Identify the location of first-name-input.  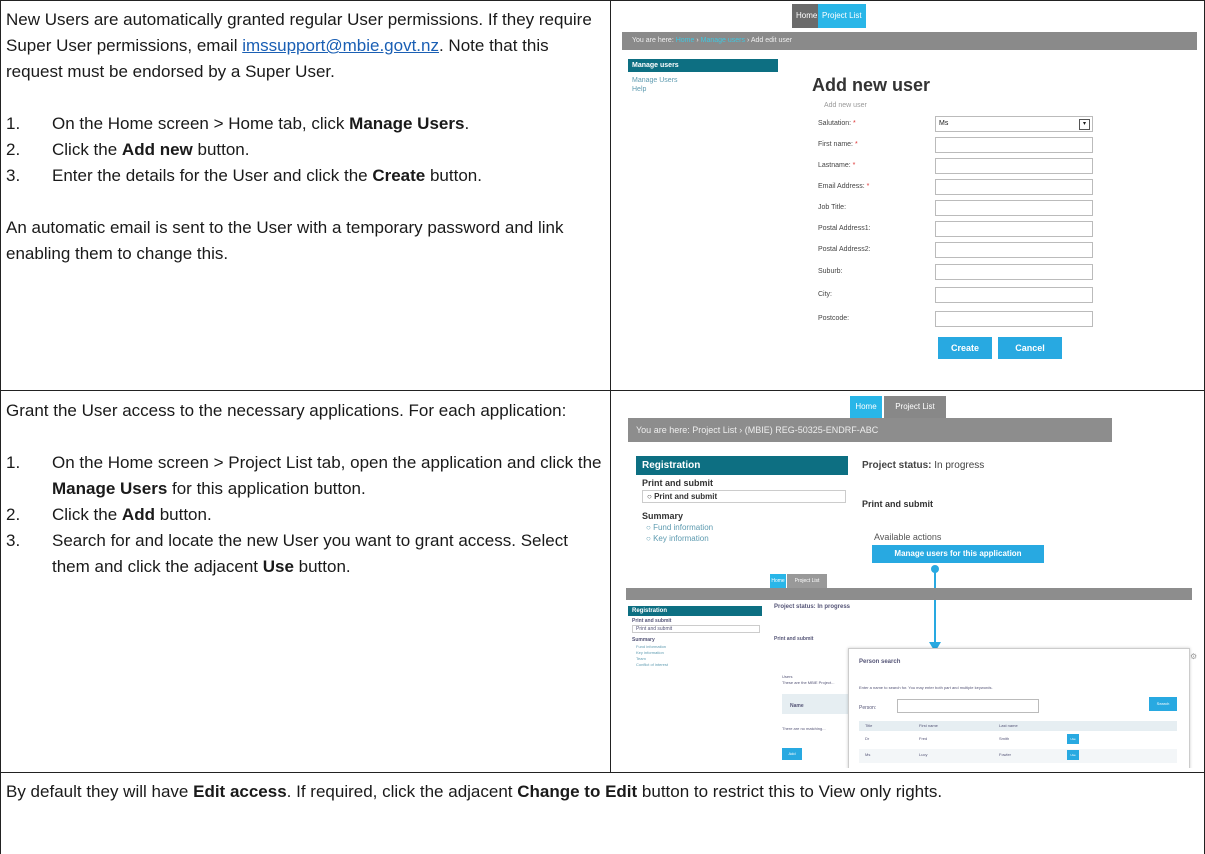
(1014, 145).